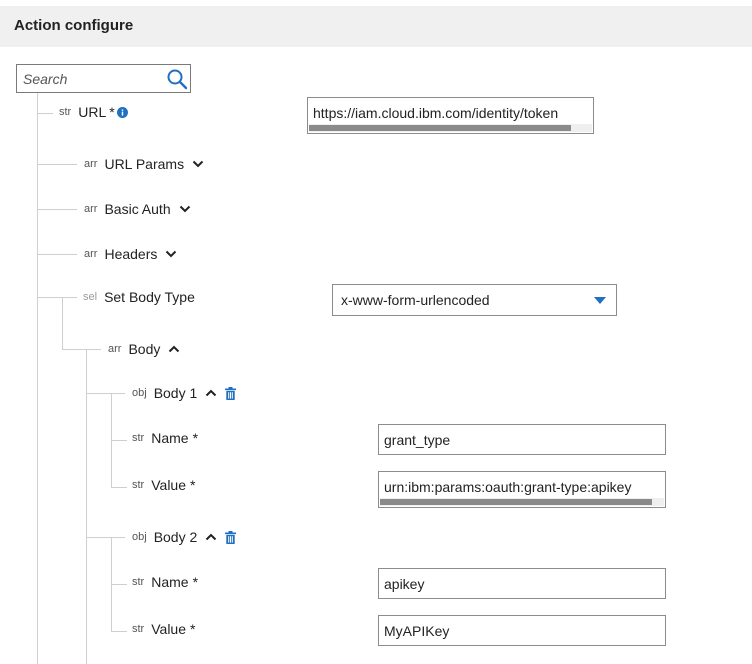 This screenshot has width=752, height=664. I want to click on body-1-name-field, so click(522, 439).